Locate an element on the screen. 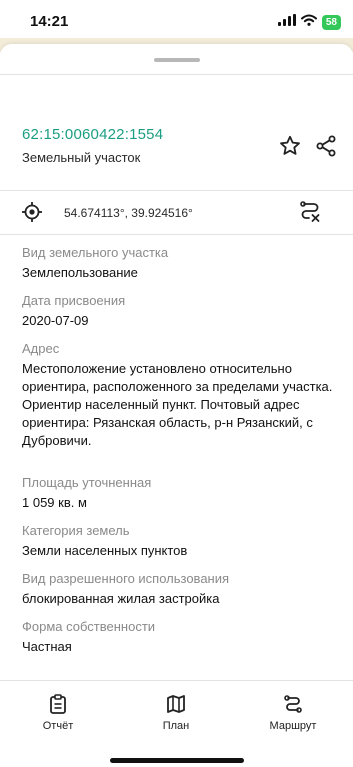 This screenshot has height=767, width=353. home-indicator is located at coordinates (177, 760).